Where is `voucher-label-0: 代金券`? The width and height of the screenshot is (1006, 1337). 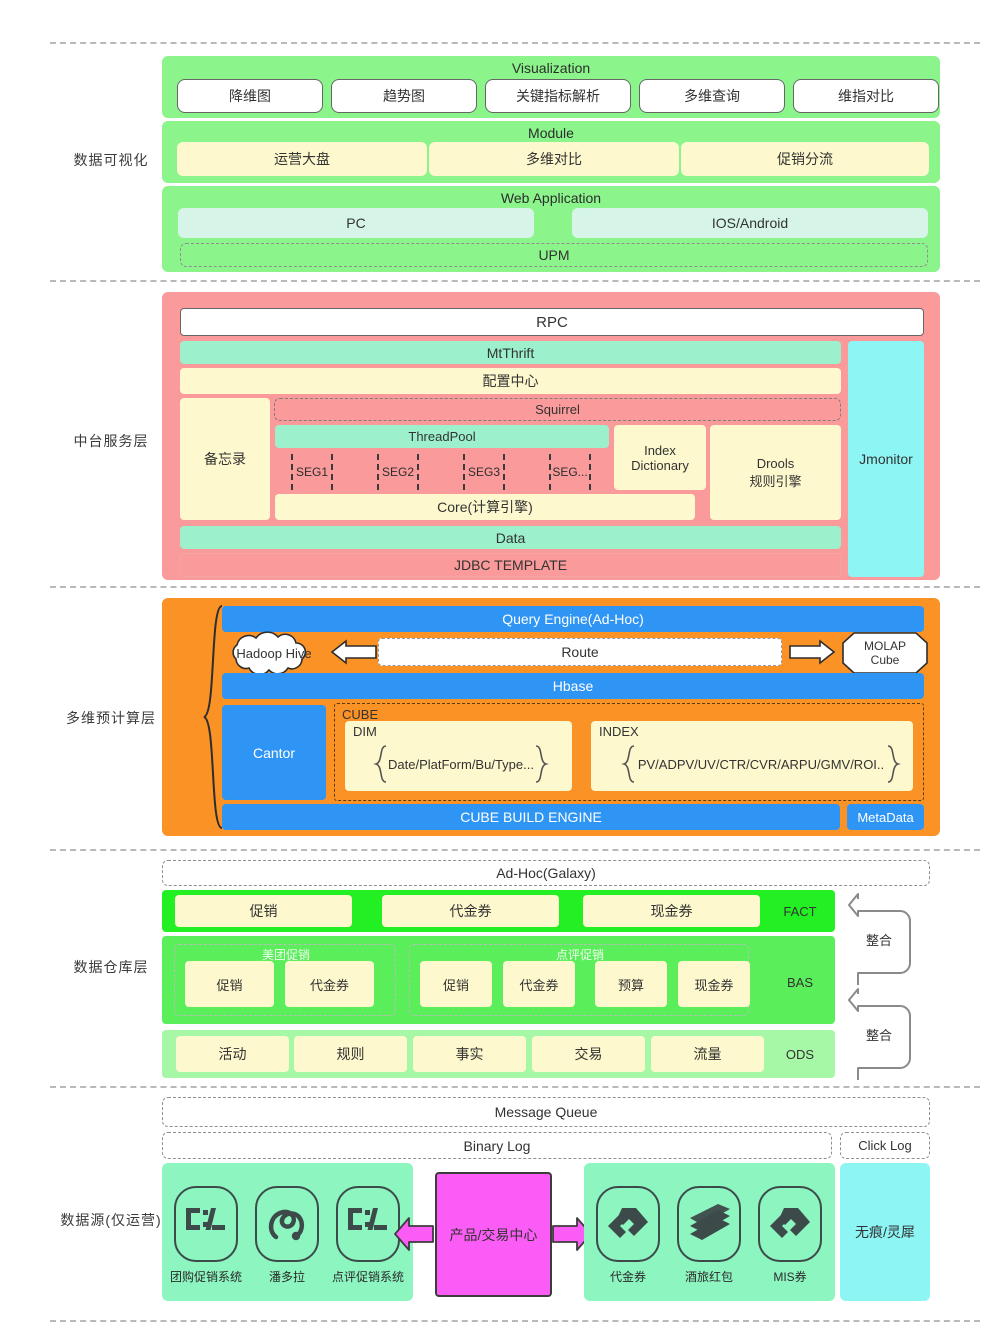
voucher-label-0: 代金券 is located at coordinates (627, 1277).